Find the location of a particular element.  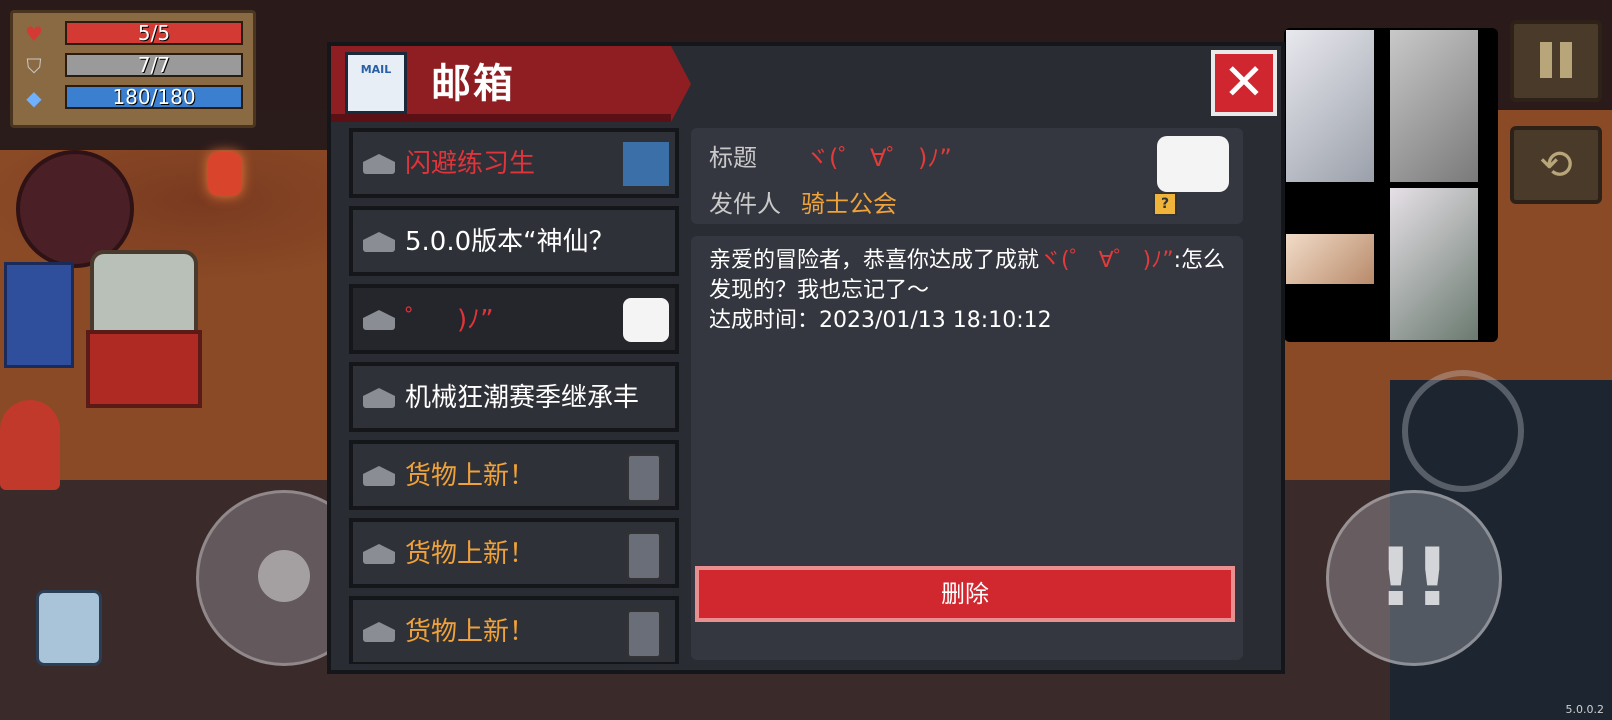

mail-item-label: 5.0.0版本“神仙？ is located at coordinates (510, 242).